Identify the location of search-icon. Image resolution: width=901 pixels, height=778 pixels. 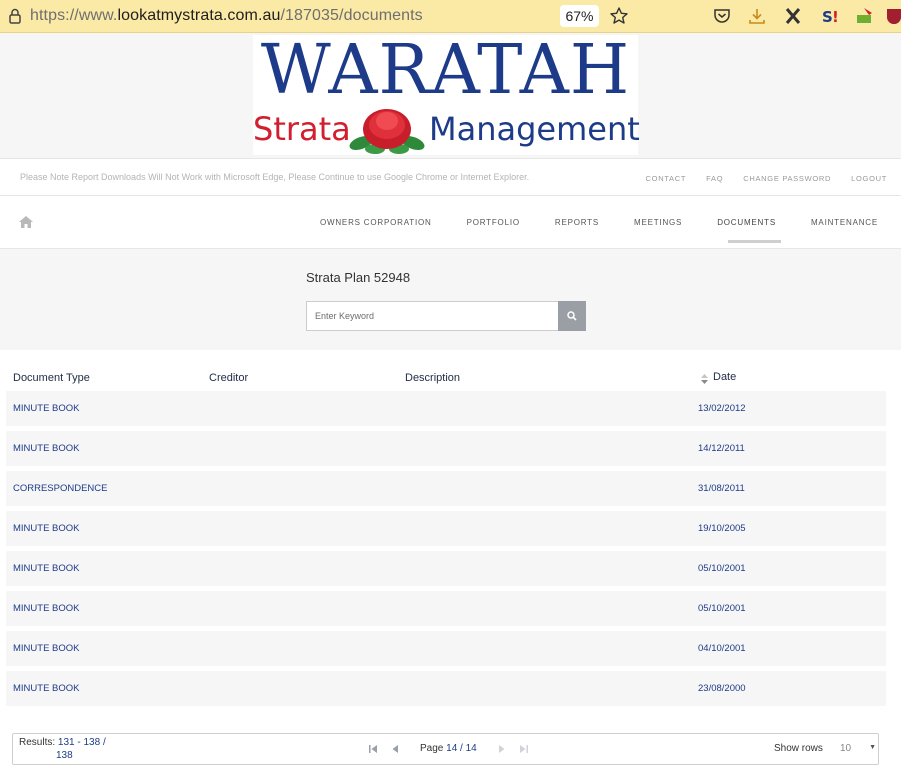
(572, 316).